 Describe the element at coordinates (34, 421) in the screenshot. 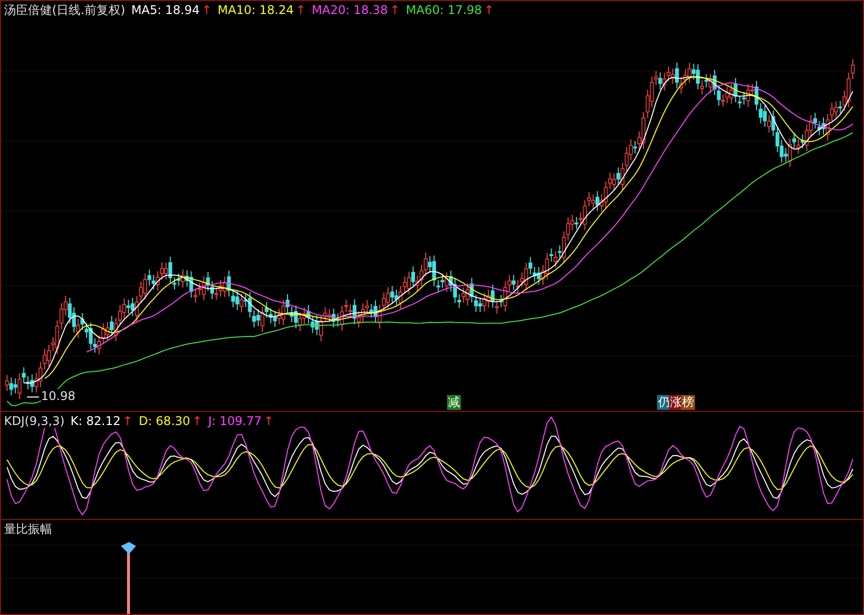

I see `indicator-title: KDJ(9,3,3)` at that location.